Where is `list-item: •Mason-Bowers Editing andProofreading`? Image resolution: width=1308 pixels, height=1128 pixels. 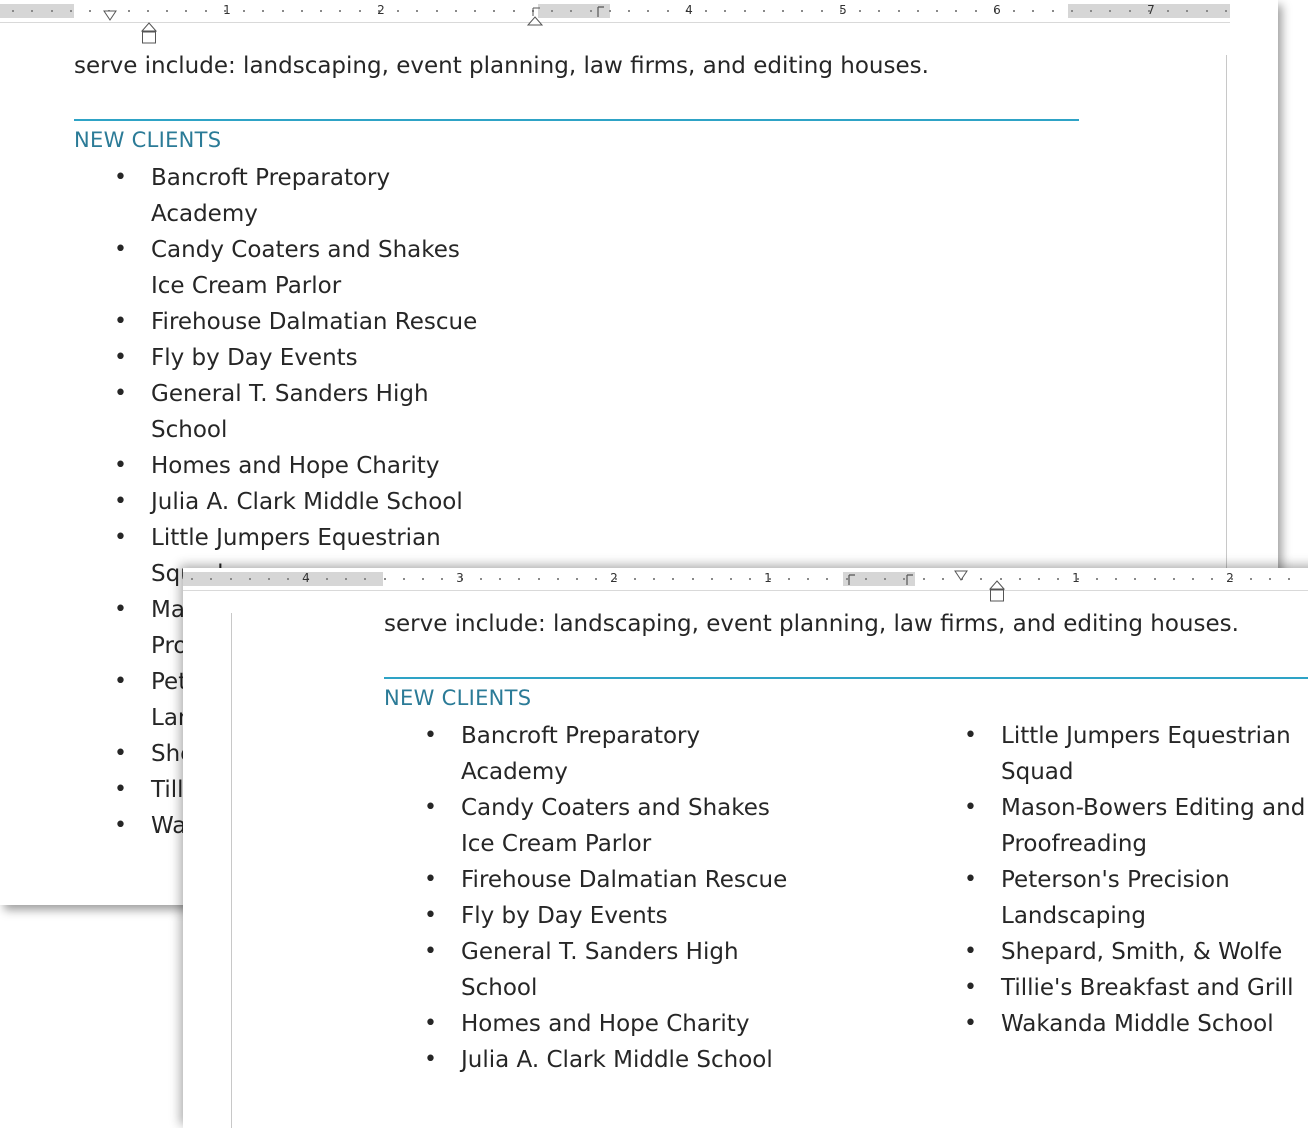
list-item: •Mason-Bowers Editing andProofreading is located at coordinates (1116, 826).